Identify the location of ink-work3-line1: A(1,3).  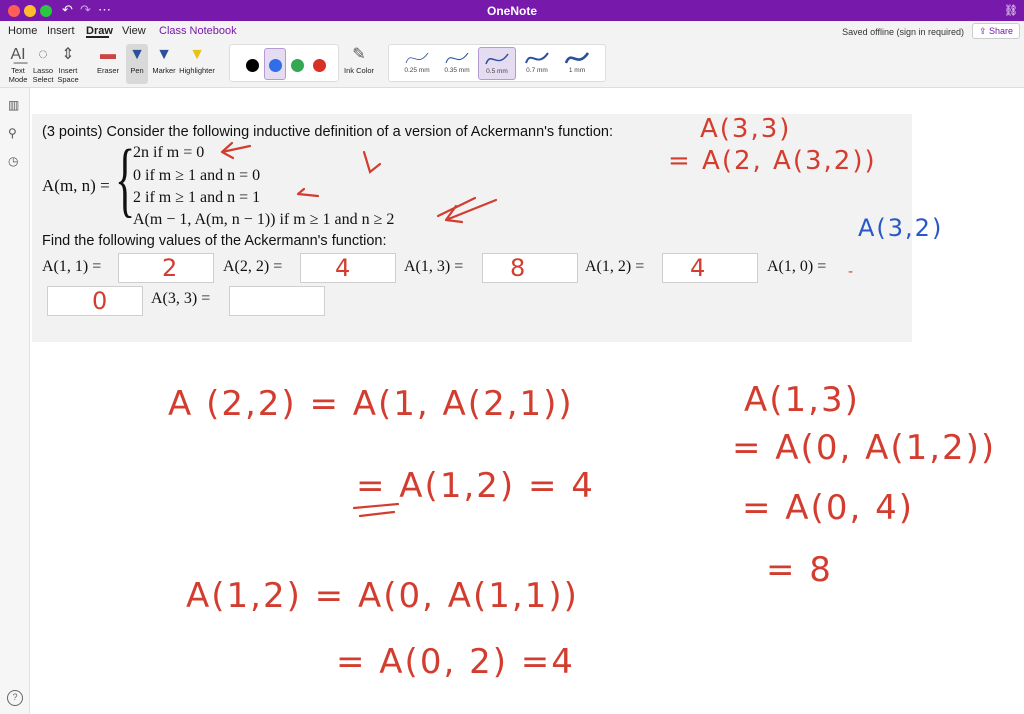
(802, 400).